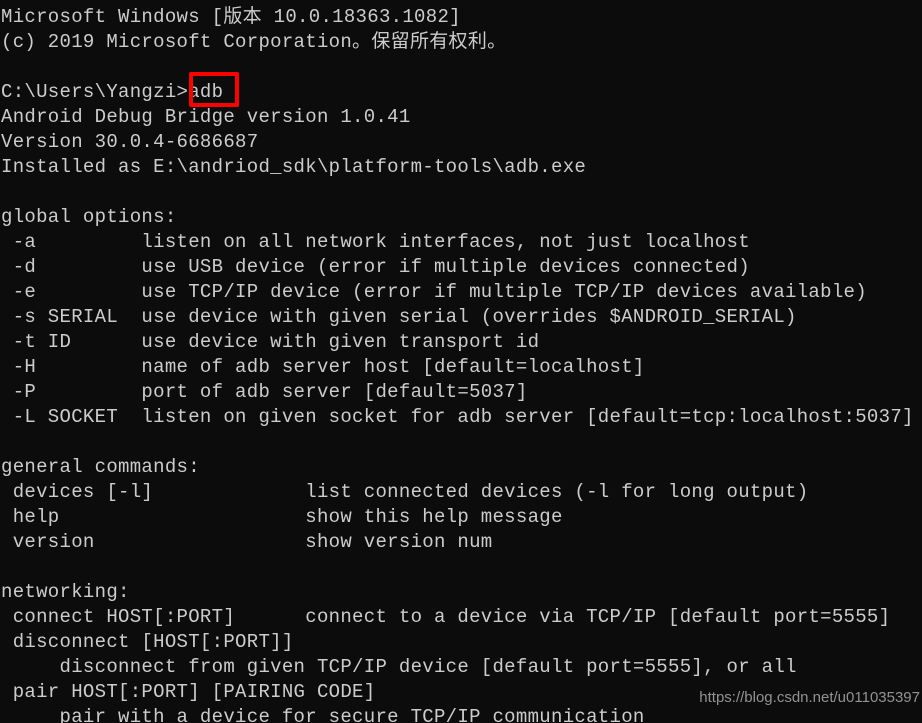  Describe the element at coordinates (254, 42) in the screenshot. I see `console-line: (c) 2019 Microsoft Corporation。保留所有权利。` at that location.